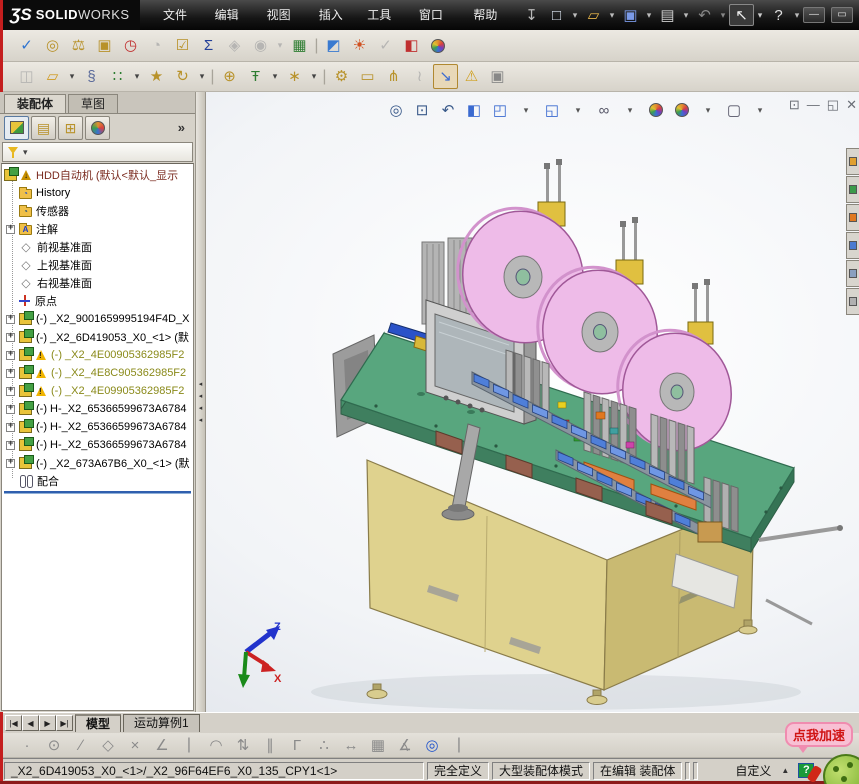 This screenshot has height=784, width=859. Describe the element at coordinates (35, 103) in the screenshot. I see `tab-assembly: 装配体` at that location.